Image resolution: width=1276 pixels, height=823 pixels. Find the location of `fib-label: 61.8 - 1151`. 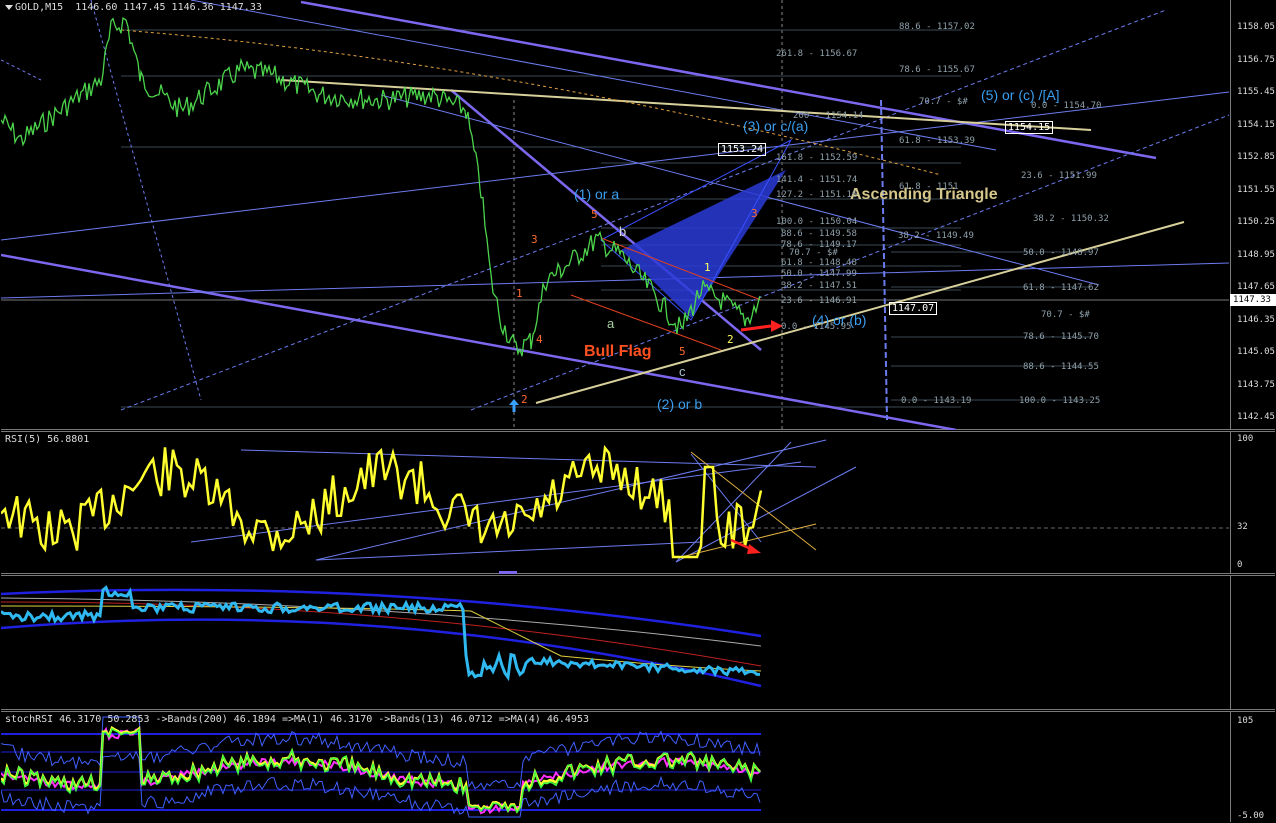

fib-label: 61.8 - 1151 is located at coordinates (929, 187).